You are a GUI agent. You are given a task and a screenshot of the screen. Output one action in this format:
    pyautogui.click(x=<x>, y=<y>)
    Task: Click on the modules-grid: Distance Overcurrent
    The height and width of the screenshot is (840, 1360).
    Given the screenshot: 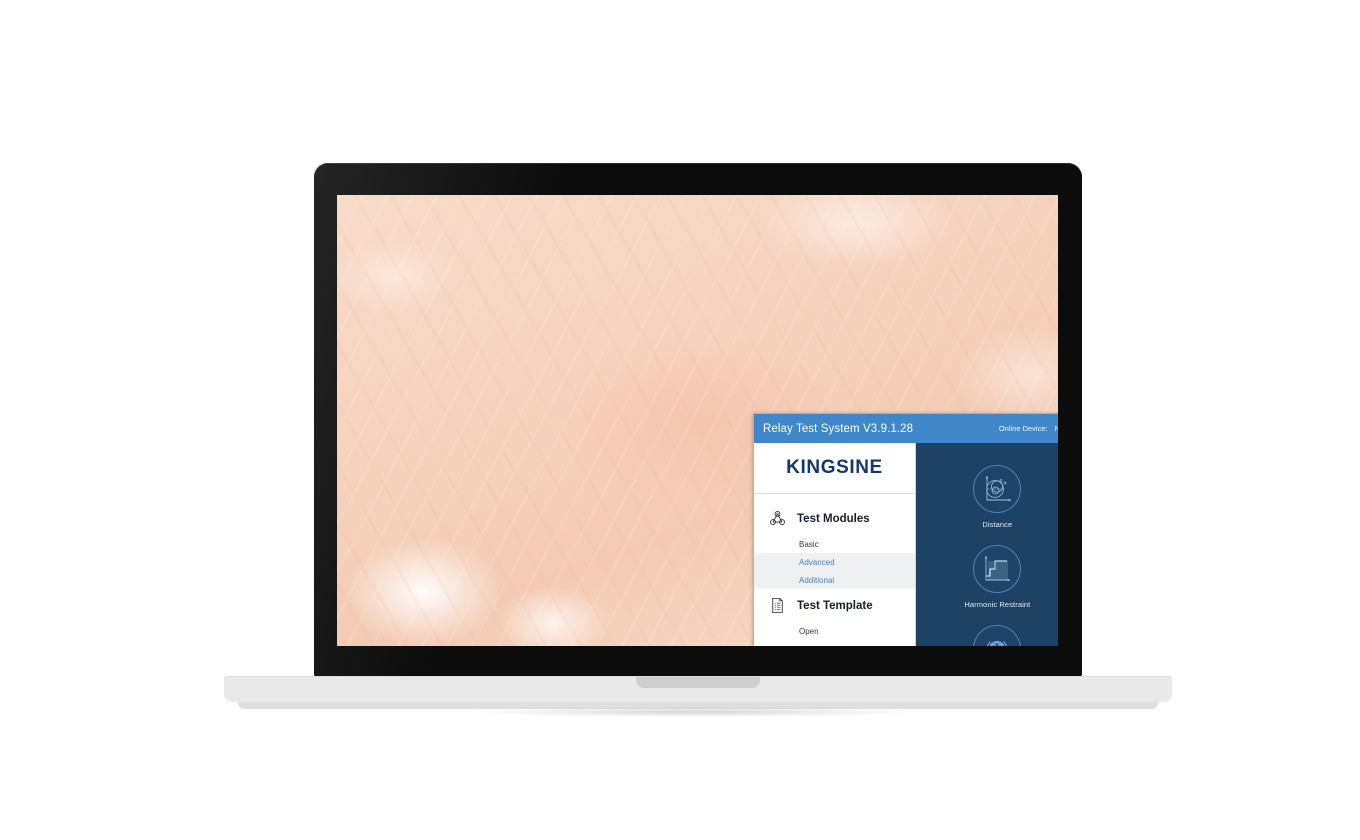 What is the action you would take?
    pyautogui.click(x=1000, y=555)
    